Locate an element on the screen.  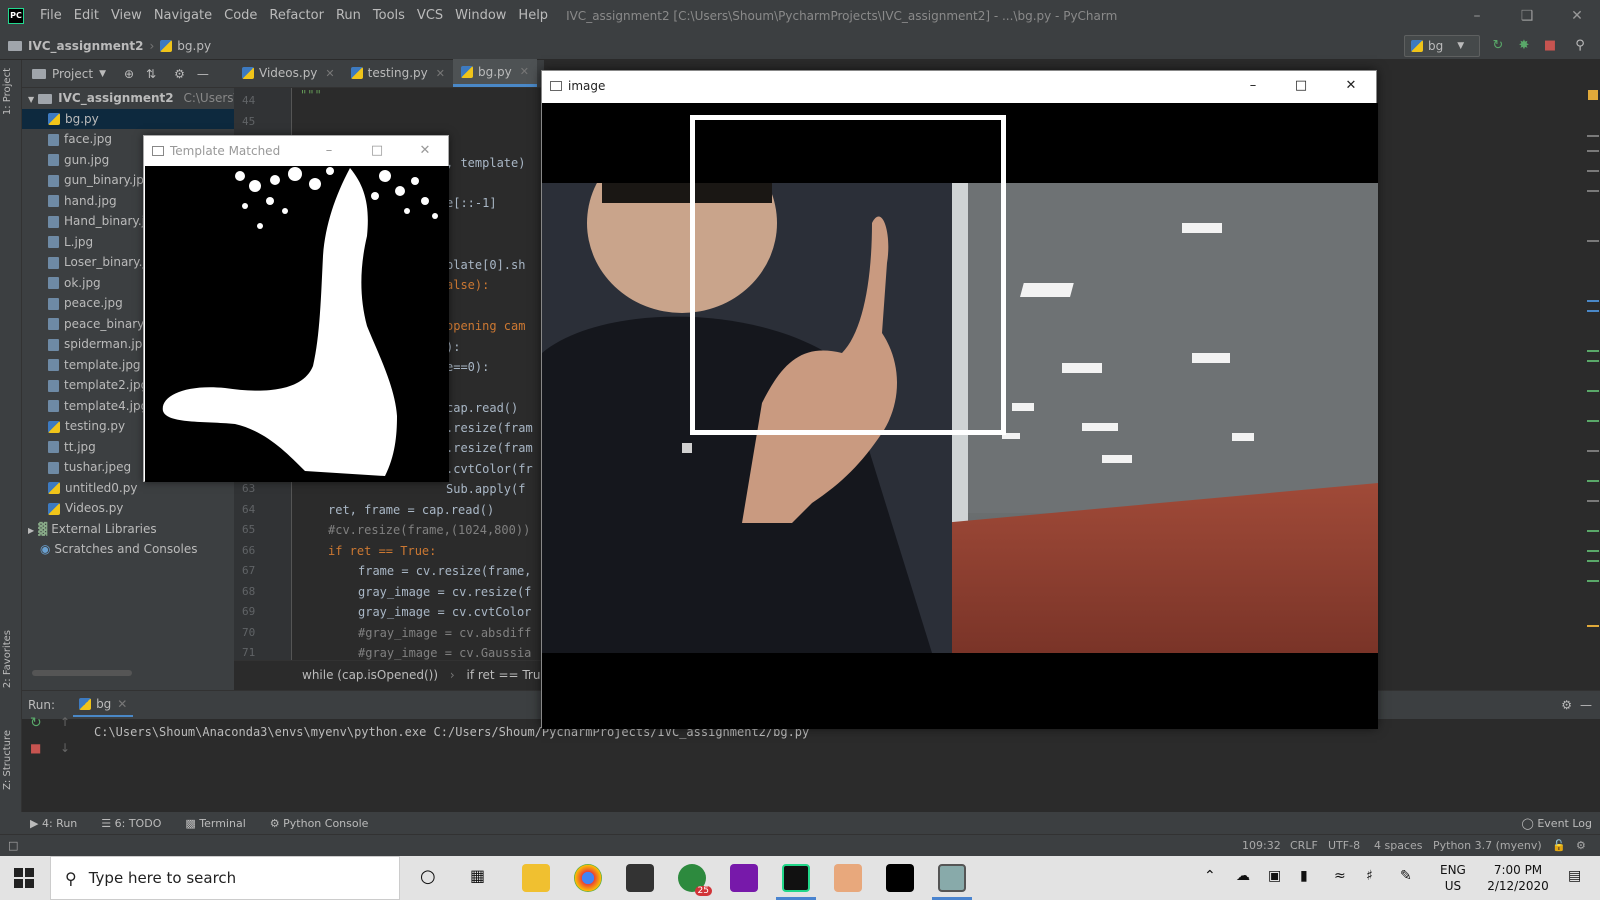
menu-vcs: VCS is located at coordinates (430, 16).